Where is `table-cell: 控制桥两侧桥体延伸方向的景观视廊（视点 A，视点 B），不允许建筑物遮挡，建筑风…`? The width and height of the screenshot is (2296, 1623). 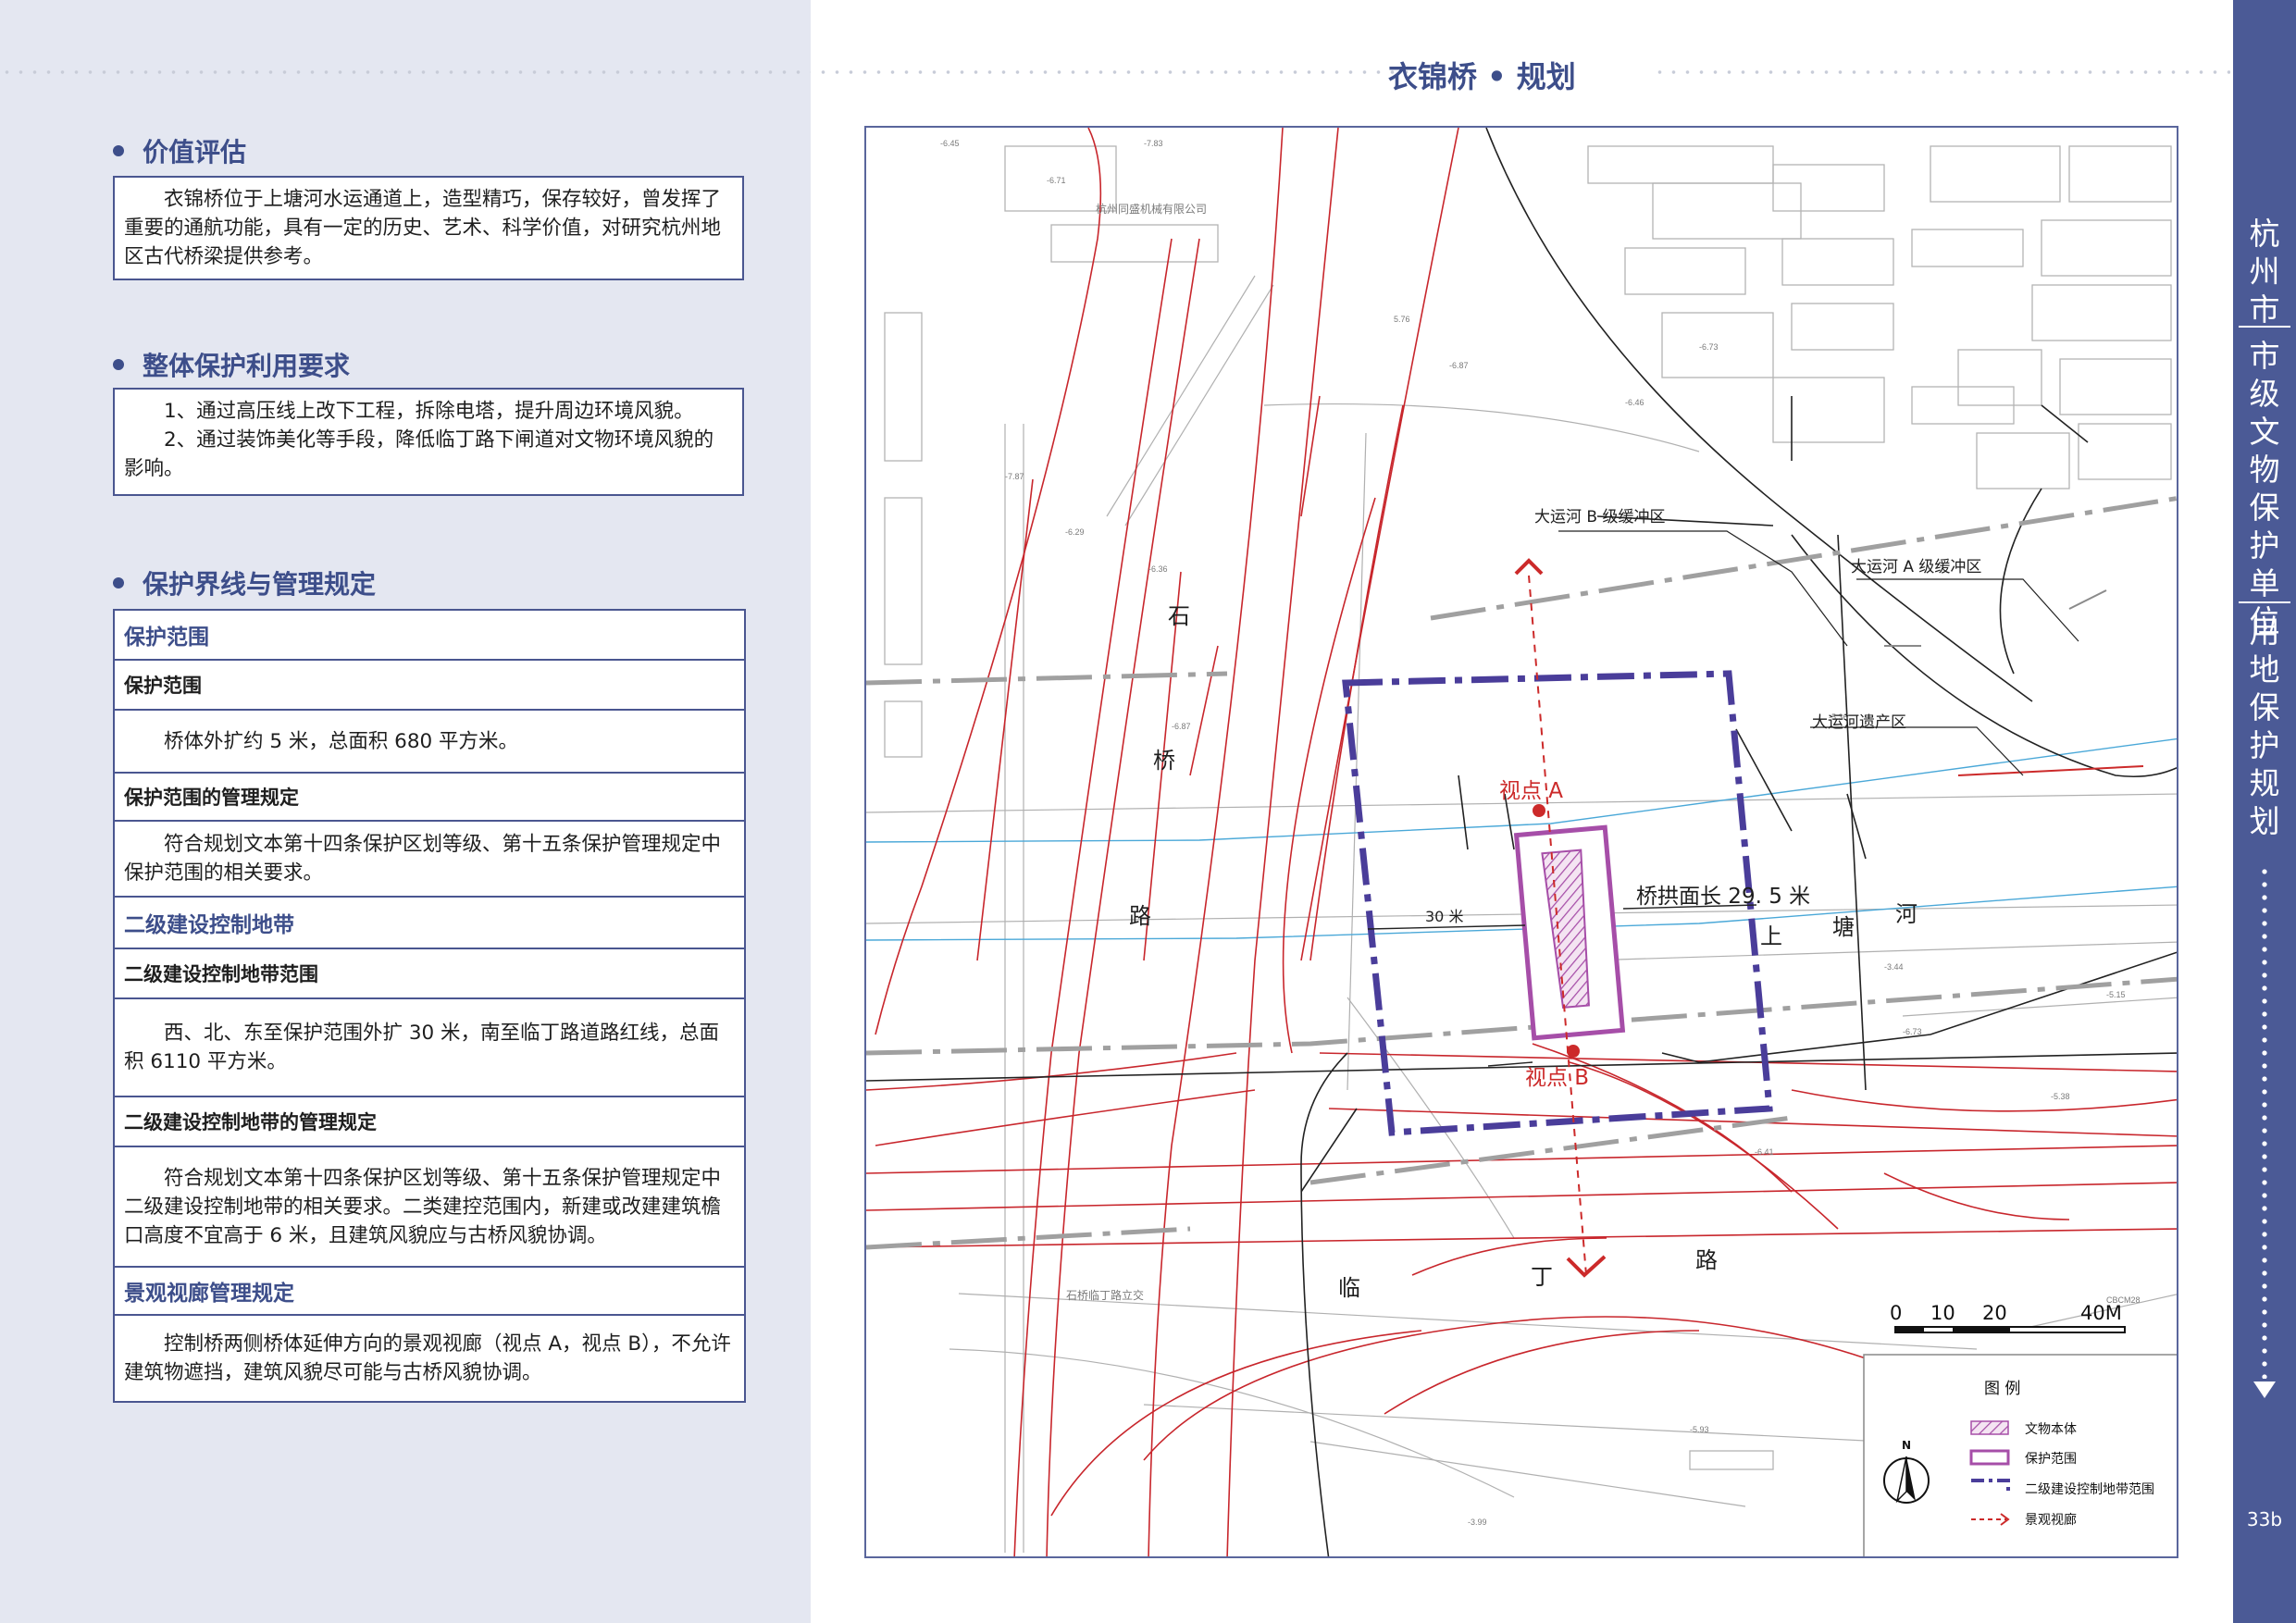 table-cell: 控制桥两侧桥体延伸方向的景观视廊（视点 A，视点 B），不允许建筑物遮挡，建筑风… is located at coordinates (428, 1358).